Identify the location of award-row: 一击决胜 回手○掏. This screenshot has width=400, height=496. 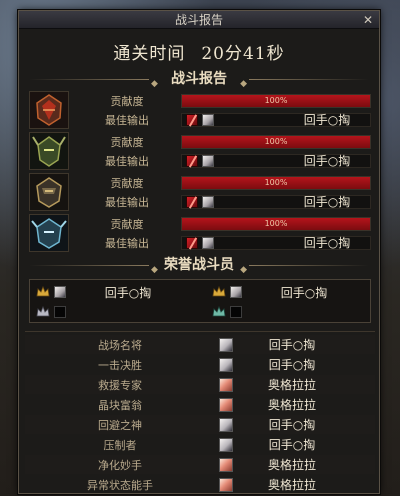
(200, 364).